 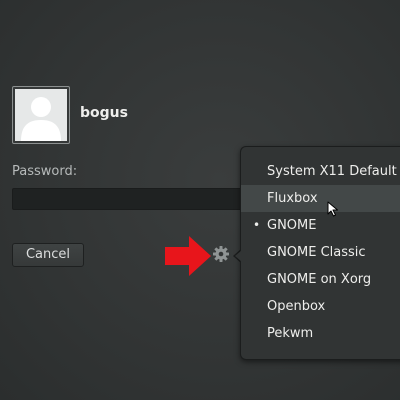 What do you see at coordinates (221, 254) in the screenshot?
I see `gear-icon` at bounding box center [221, 254].